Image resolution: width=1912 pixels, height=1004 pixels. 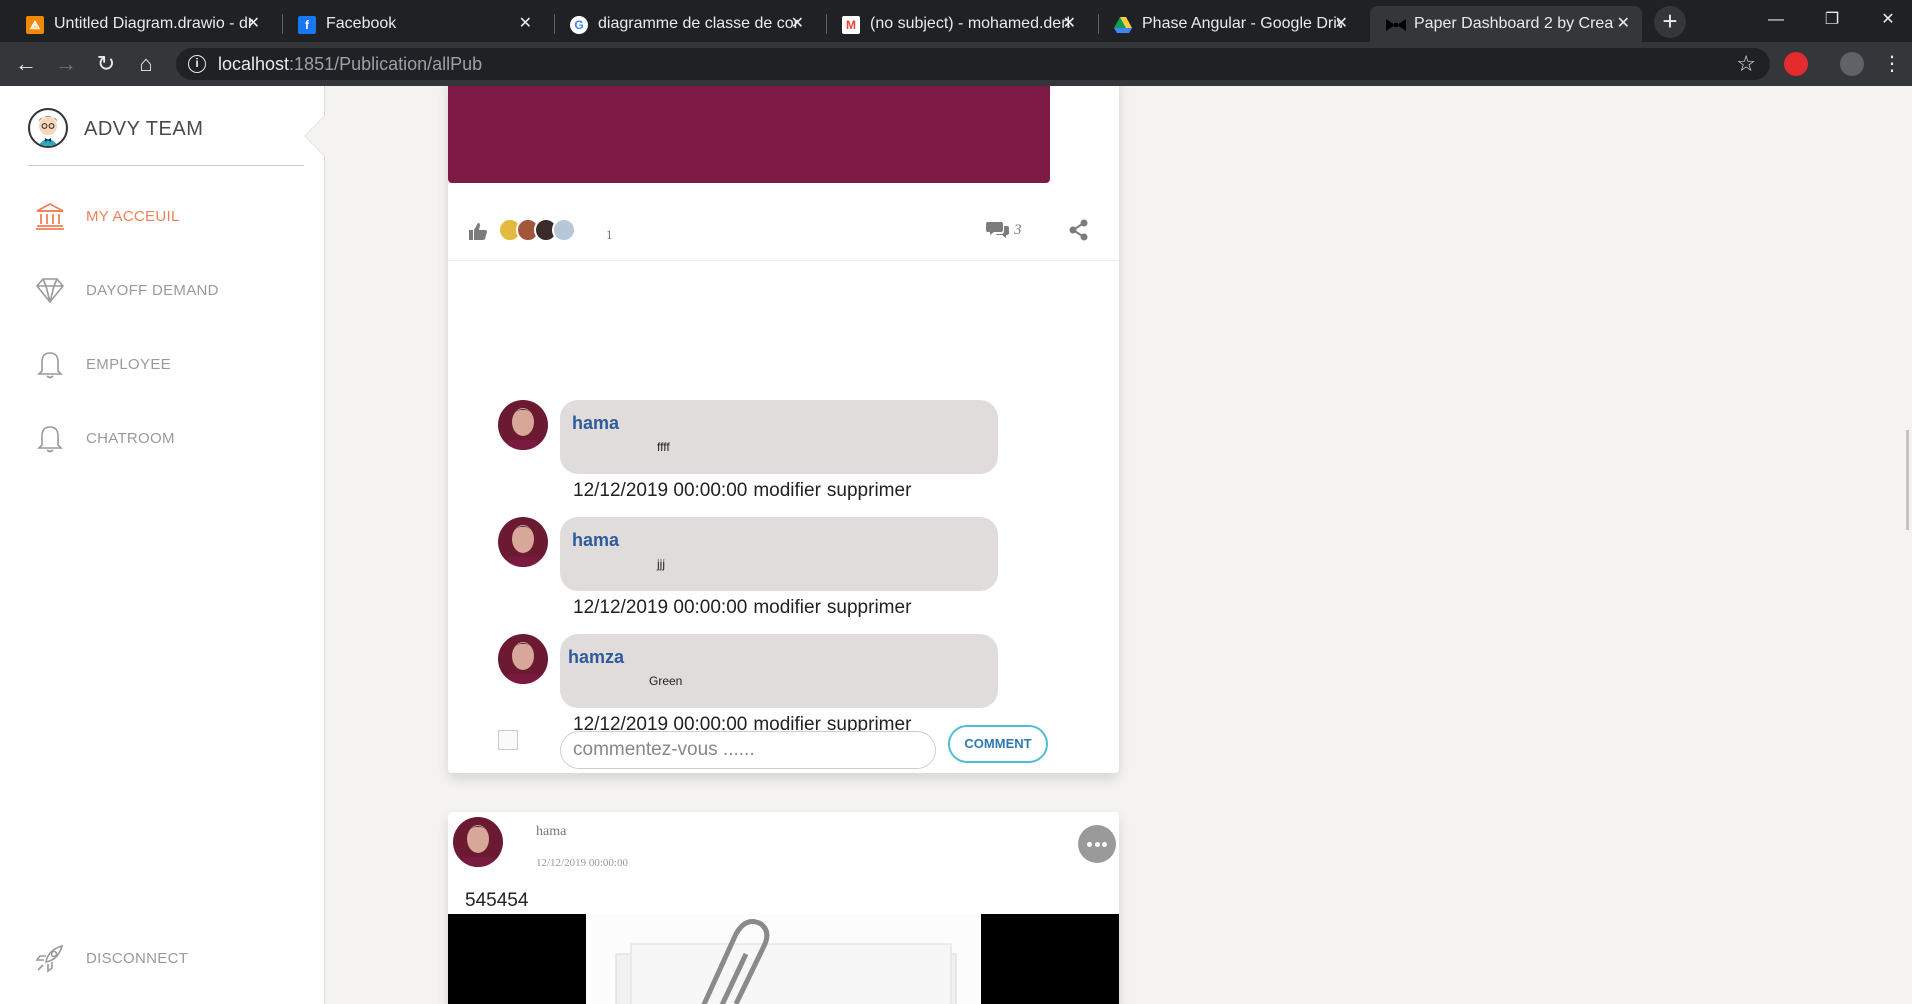 What do you see at coordinates (783, 231) in the screenshot?
I see `post-reactions-bar: 1 3` at bounding box center [783, 231].